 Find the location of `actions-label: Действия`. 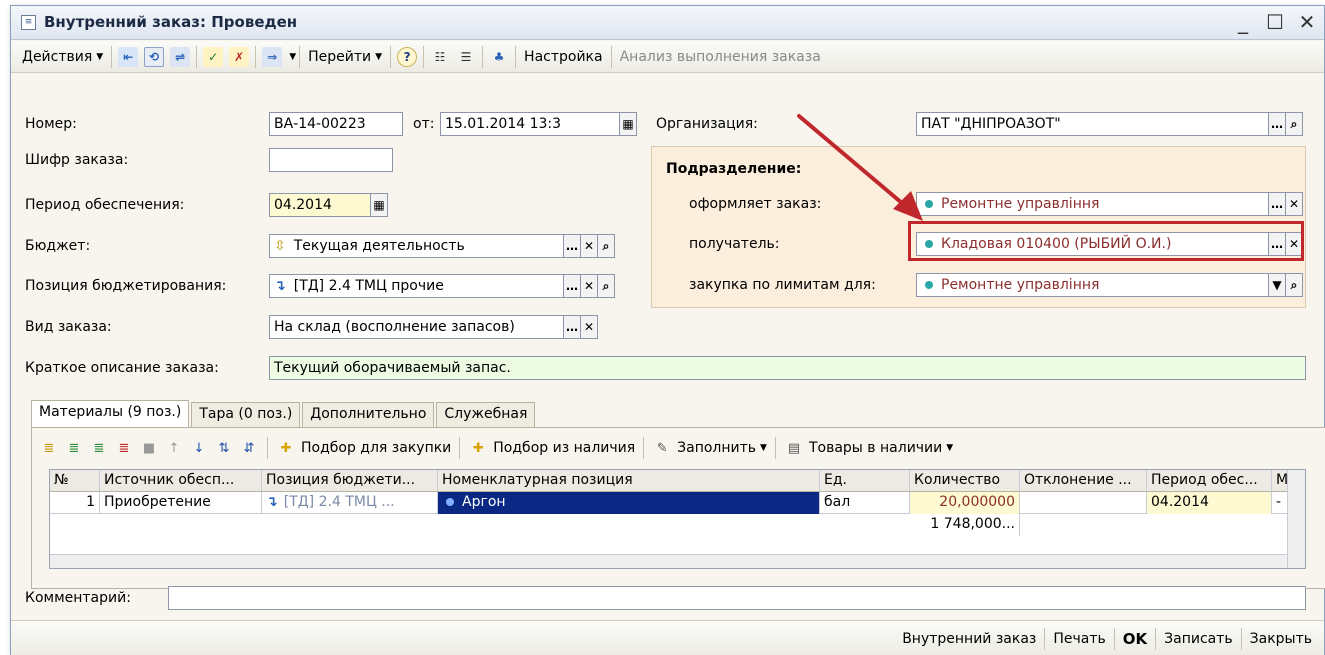

actions-label: Действия is located at coordinates (57, 56).